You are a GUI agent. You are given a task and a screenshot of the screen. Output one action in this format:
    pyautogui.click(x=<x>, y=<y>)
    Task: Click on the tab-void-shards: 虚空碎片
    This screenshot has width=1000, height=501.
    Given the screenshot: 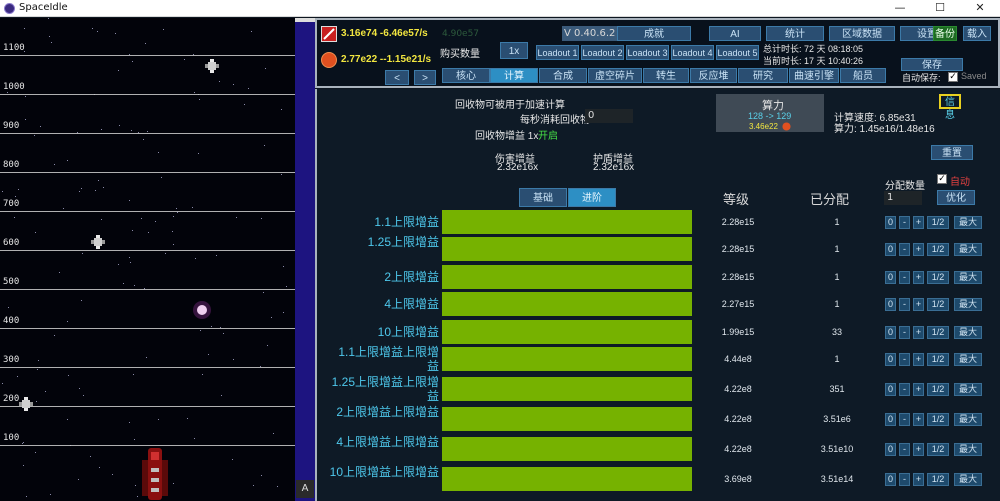 What is the action you would take?
    pyautogui.click(x=615, y=75)
    